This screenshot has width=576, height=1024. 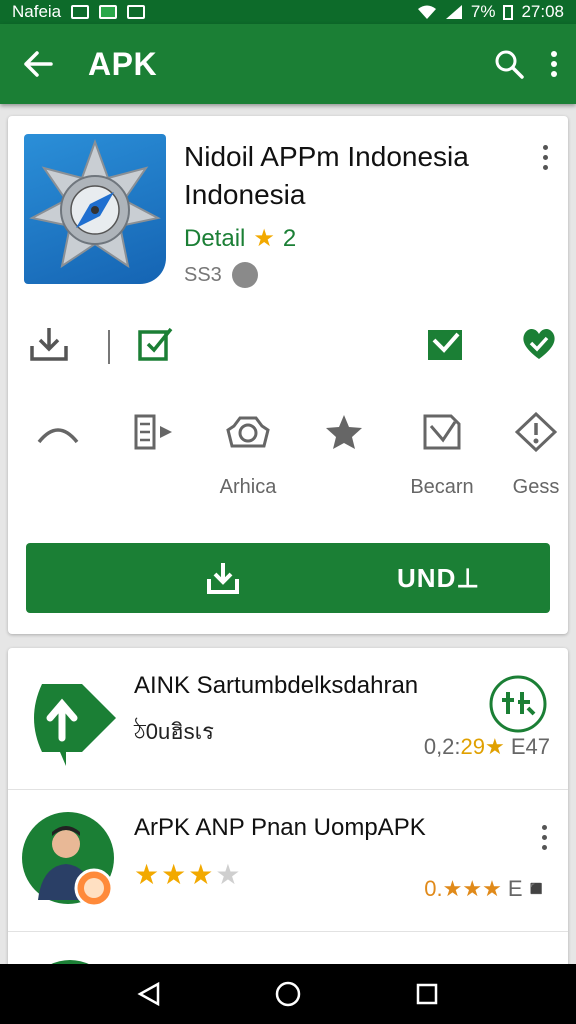 I want to click on meta-suffix: E47, so click(x=527, y=746).